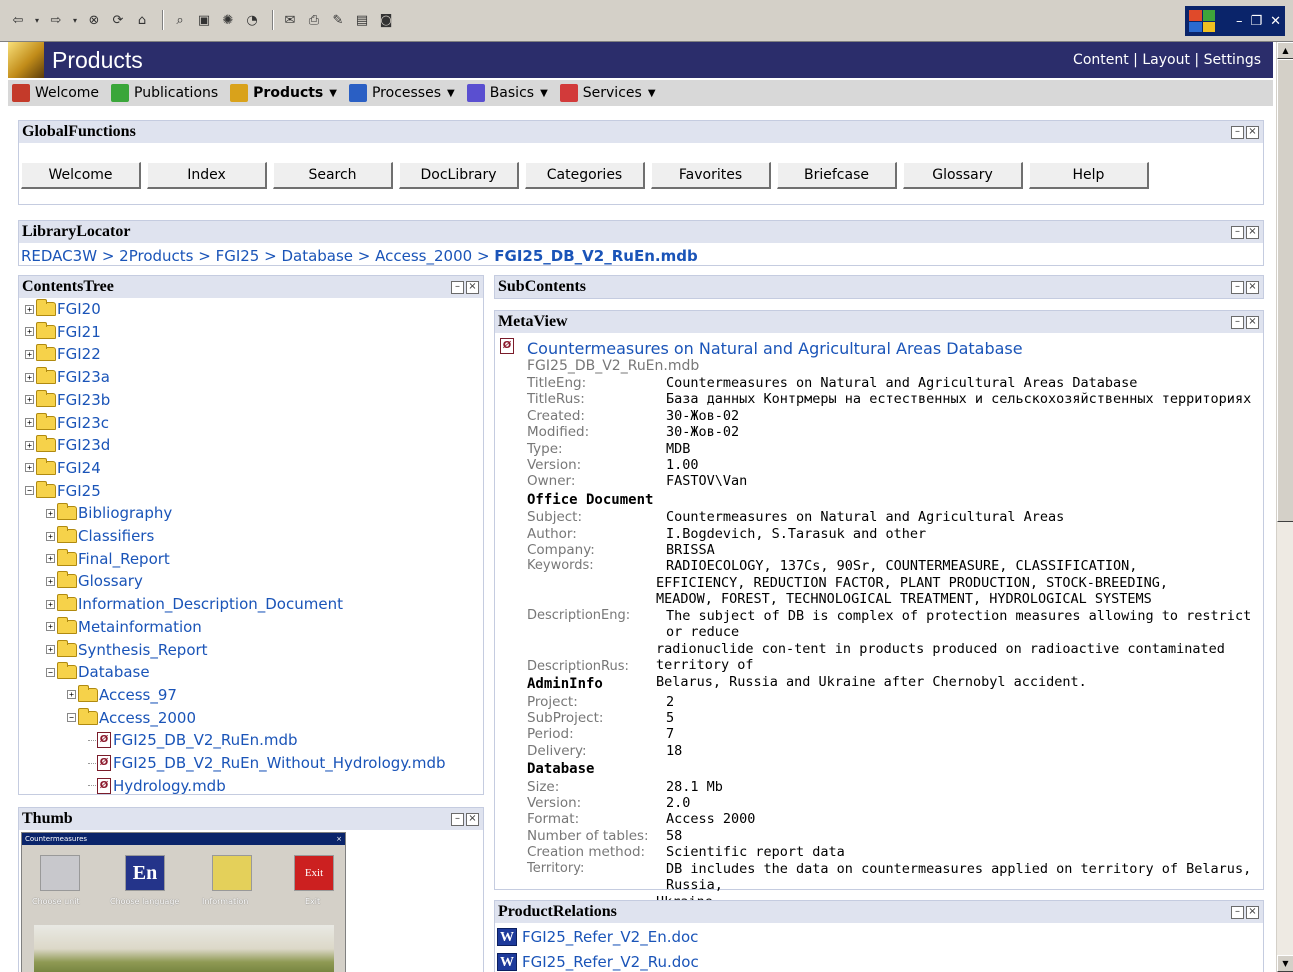 Image resolution: width=1293 pixels, height=972 pixels. I want to click on tree-folder-item: + FGI21, so click(63, 332).